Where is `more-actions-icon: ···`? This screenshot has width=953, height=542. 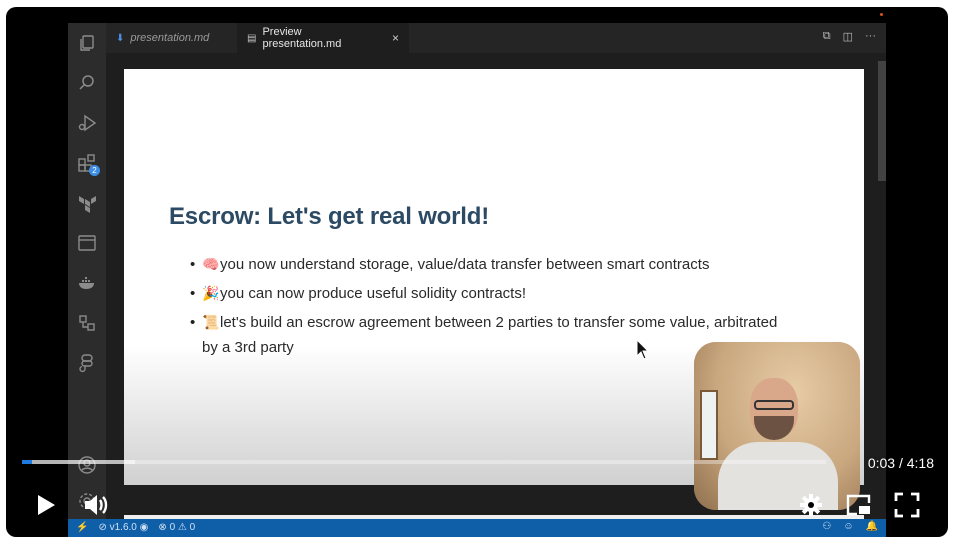 more-actions-icon: ··· is located at coordinates (870, 36).